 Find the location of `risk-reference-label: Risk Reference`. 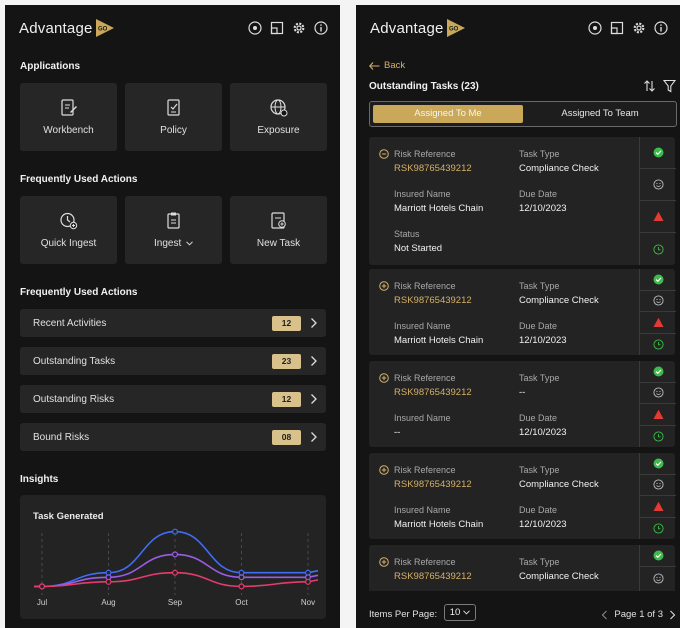

risk-reference-label: Risk Reference is located at coordinates (425, 154).